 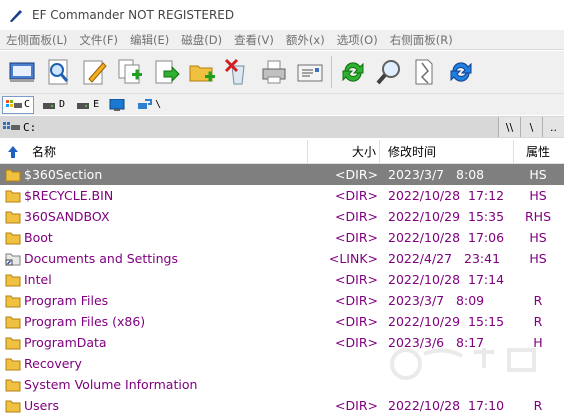 I want to click on refresh-right-button, so click(x=461, y=72).